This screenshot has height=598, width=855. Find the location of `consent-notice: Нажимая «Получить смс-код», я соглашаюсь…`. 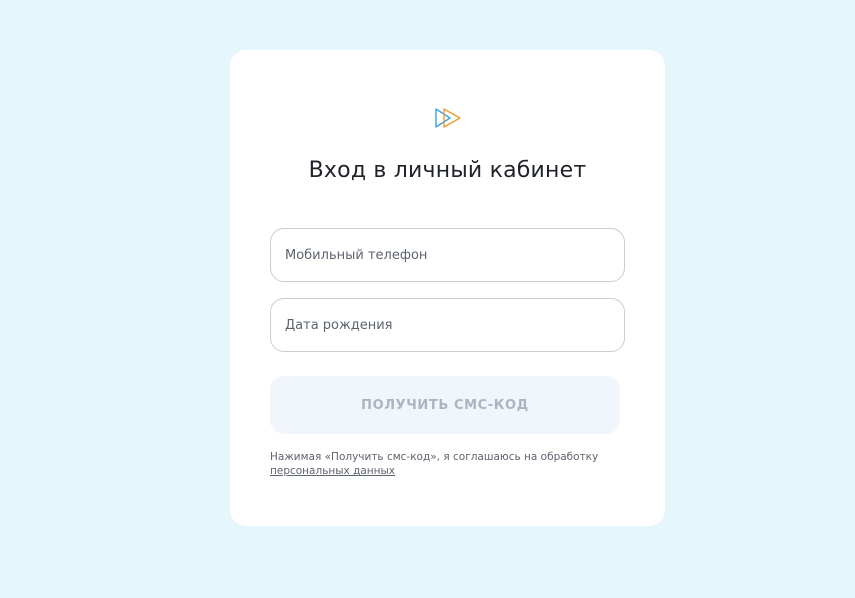

consent-notice: Нажимая «Получить смс-код», я соглашаюсь… is located at coordinates (450, 464).